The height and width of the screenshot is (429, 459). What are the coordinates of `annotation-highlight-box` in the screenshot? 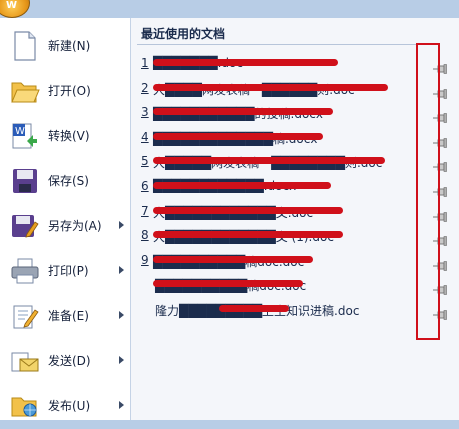 It's located at (428, 191).